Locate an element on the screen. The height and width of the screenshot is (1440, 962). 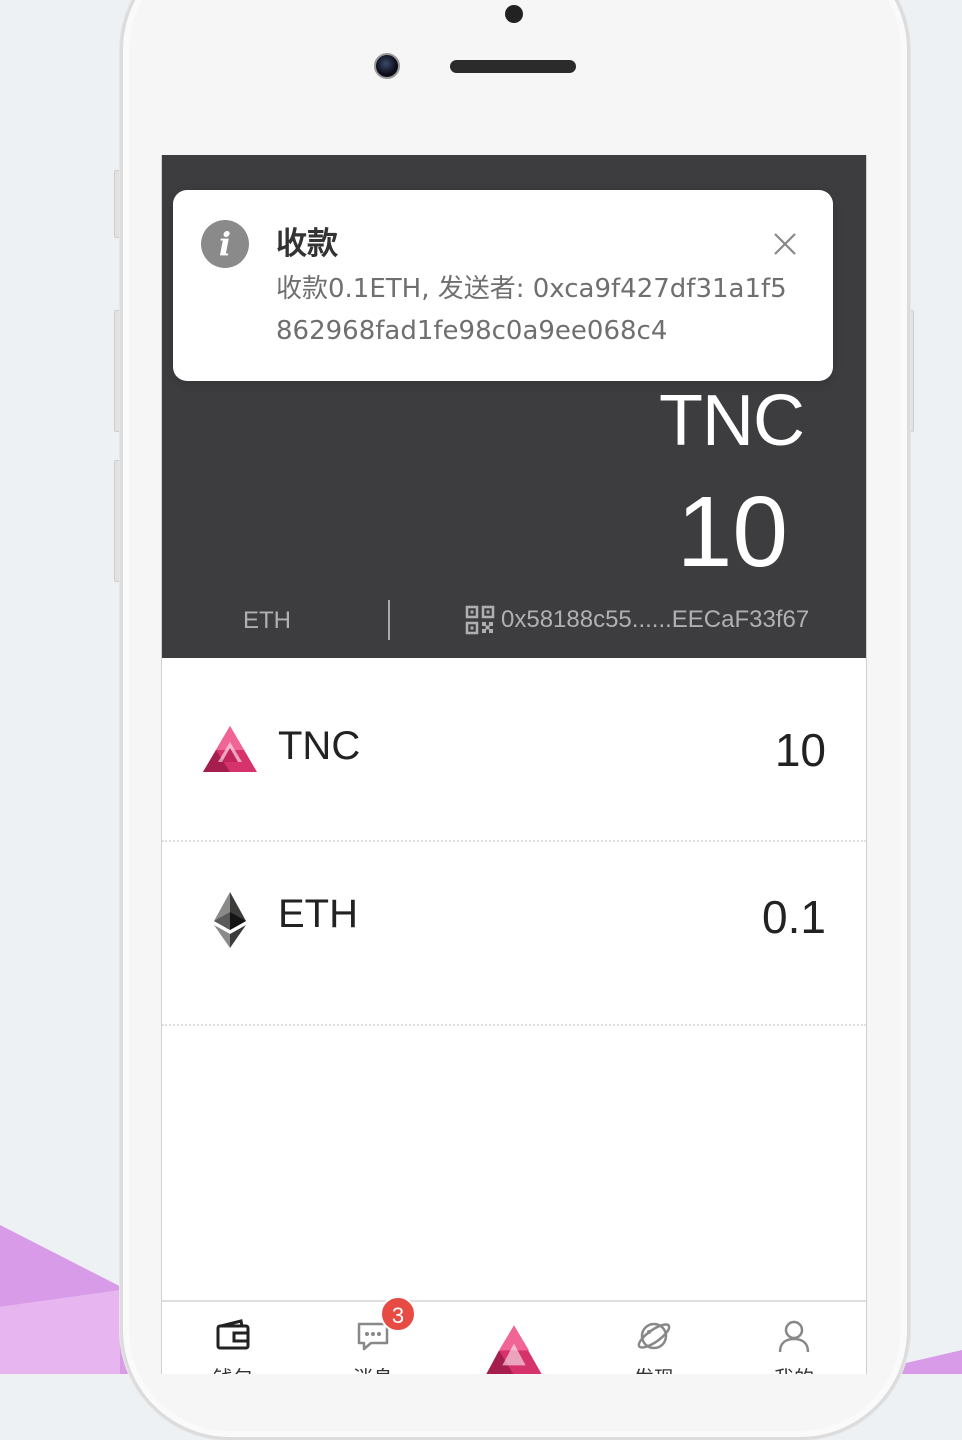
tab-messages-label: 消息 is located at coordinates (373, 1368).